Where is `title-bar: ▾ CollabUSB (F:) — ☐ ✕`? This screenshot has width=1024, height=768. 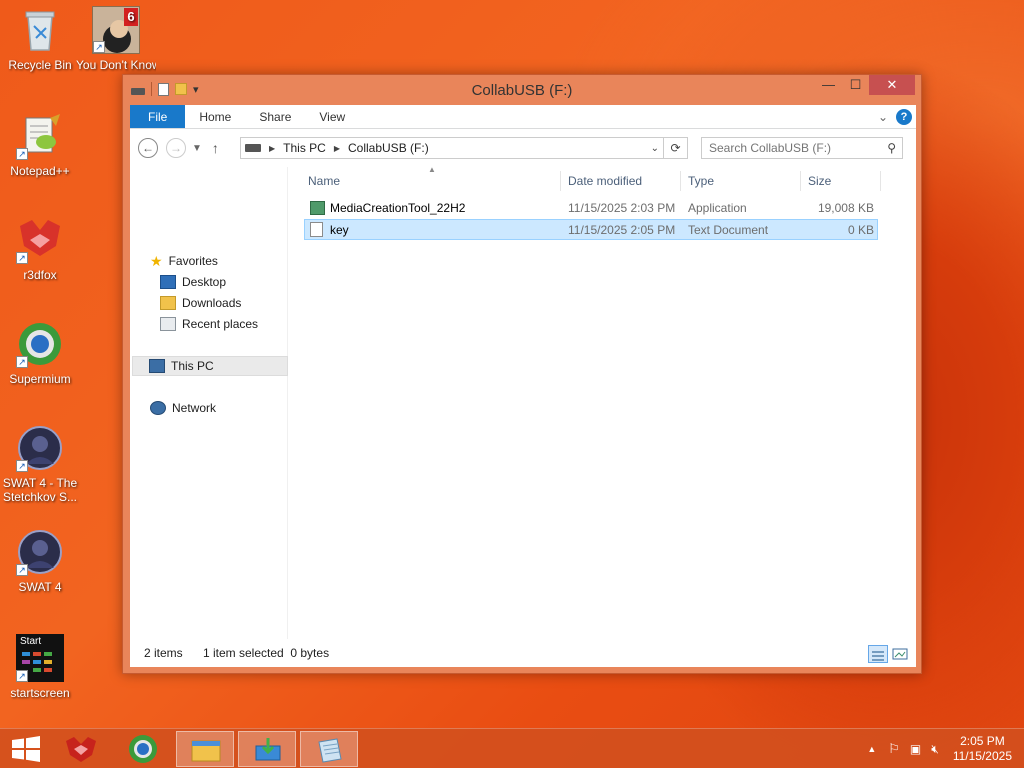
title-bar: ▾ CollabUSB (F:) — ☐ ✕ is located at coordinates (522, 90).